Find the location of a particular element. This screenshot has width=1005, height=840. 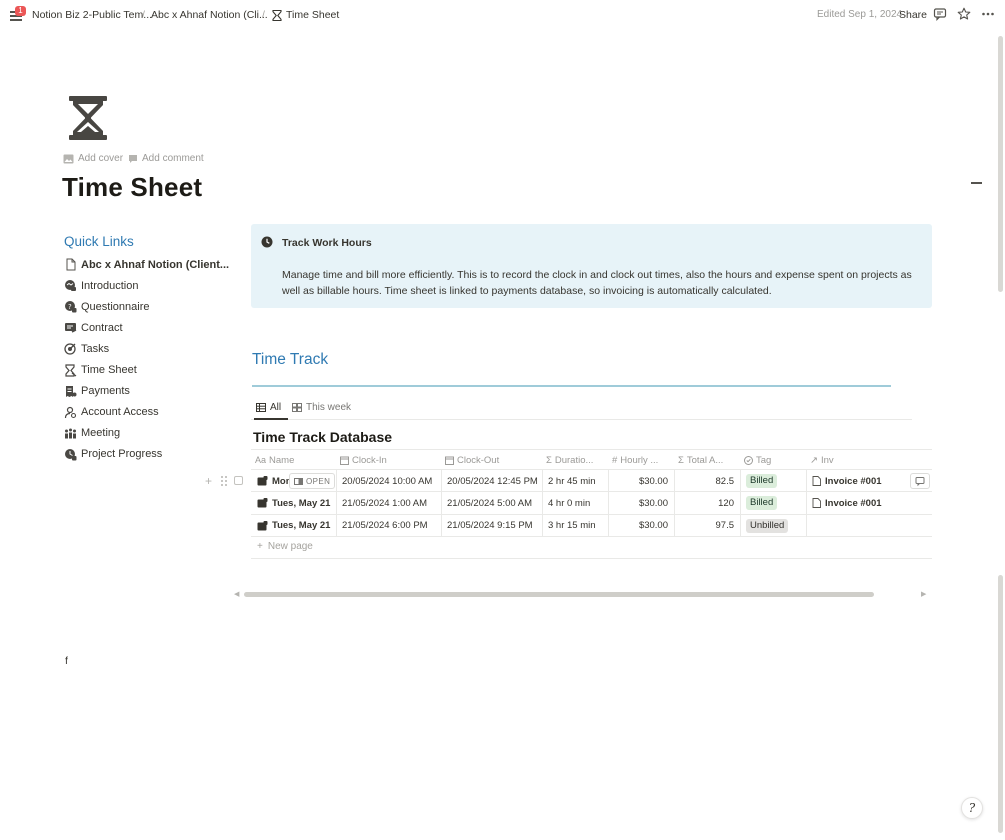

quick-link-tasks: Tasks is located at coordinates (149, 348).